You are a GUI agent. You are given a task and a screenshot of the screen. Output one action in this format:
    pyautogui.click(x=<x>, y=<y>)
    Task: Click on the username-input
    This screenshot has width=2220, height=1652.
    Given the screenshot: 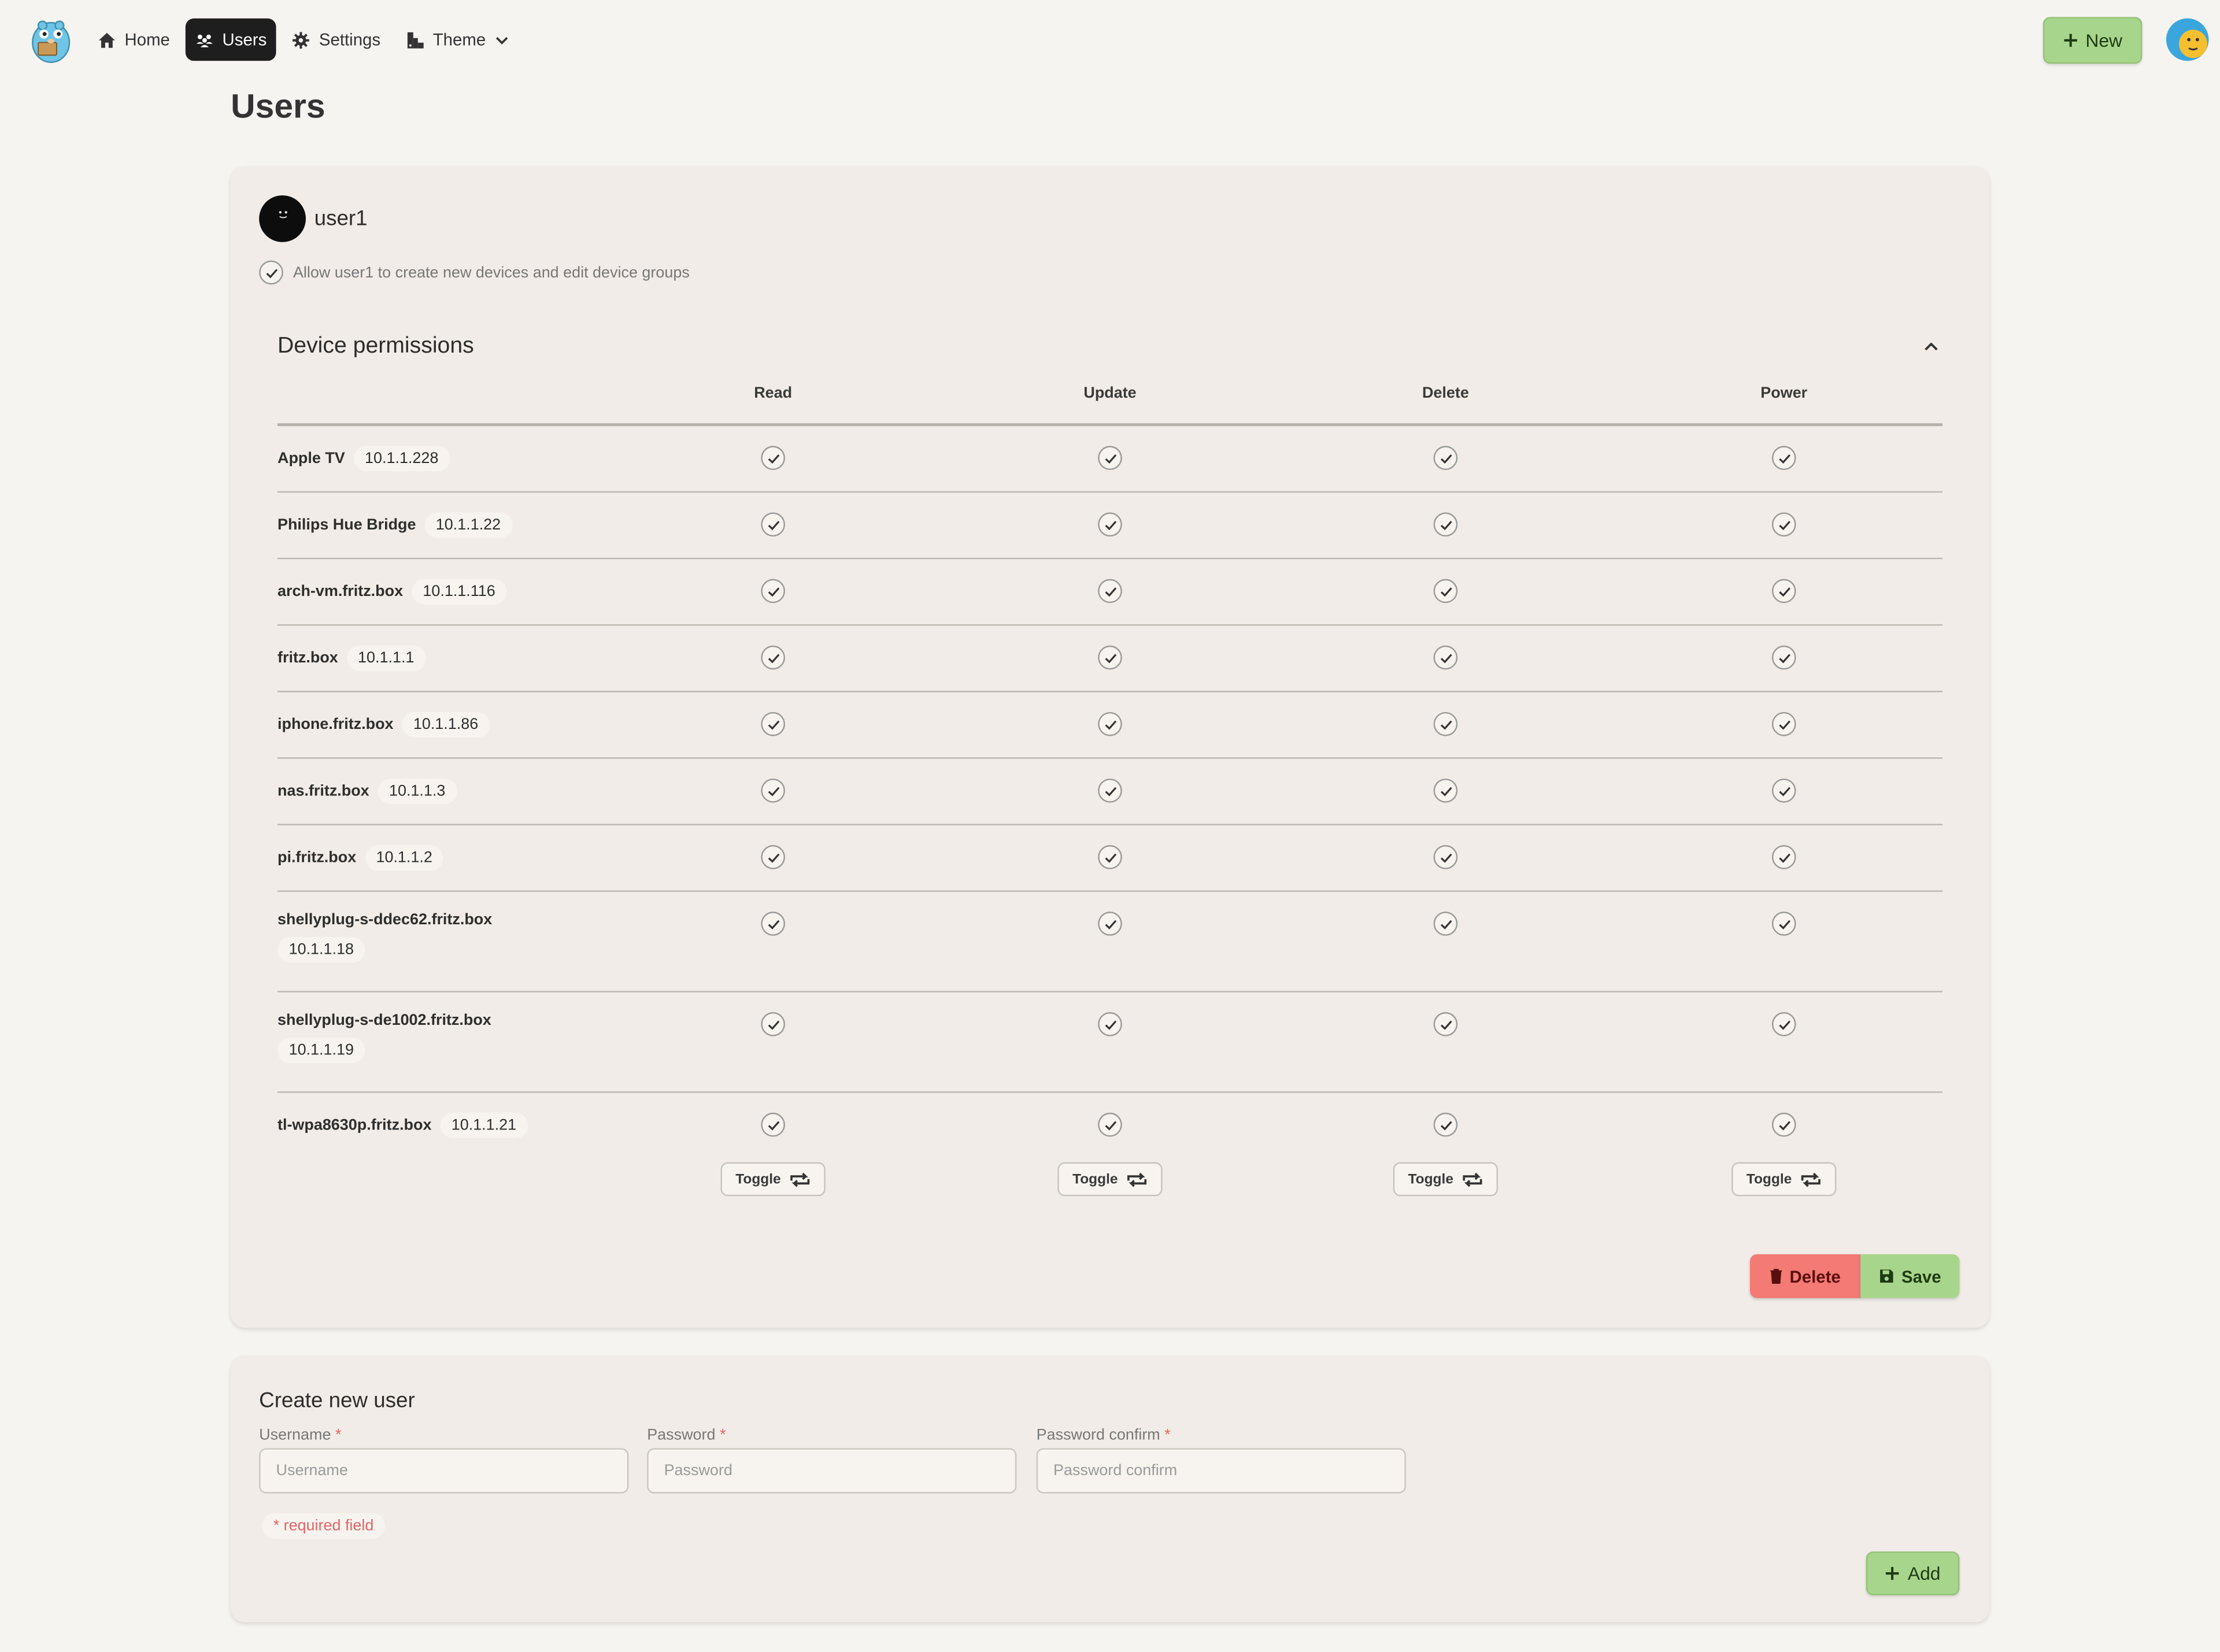 What is the action you would take?
    pyautogui.click(x=444, y=1471)
    